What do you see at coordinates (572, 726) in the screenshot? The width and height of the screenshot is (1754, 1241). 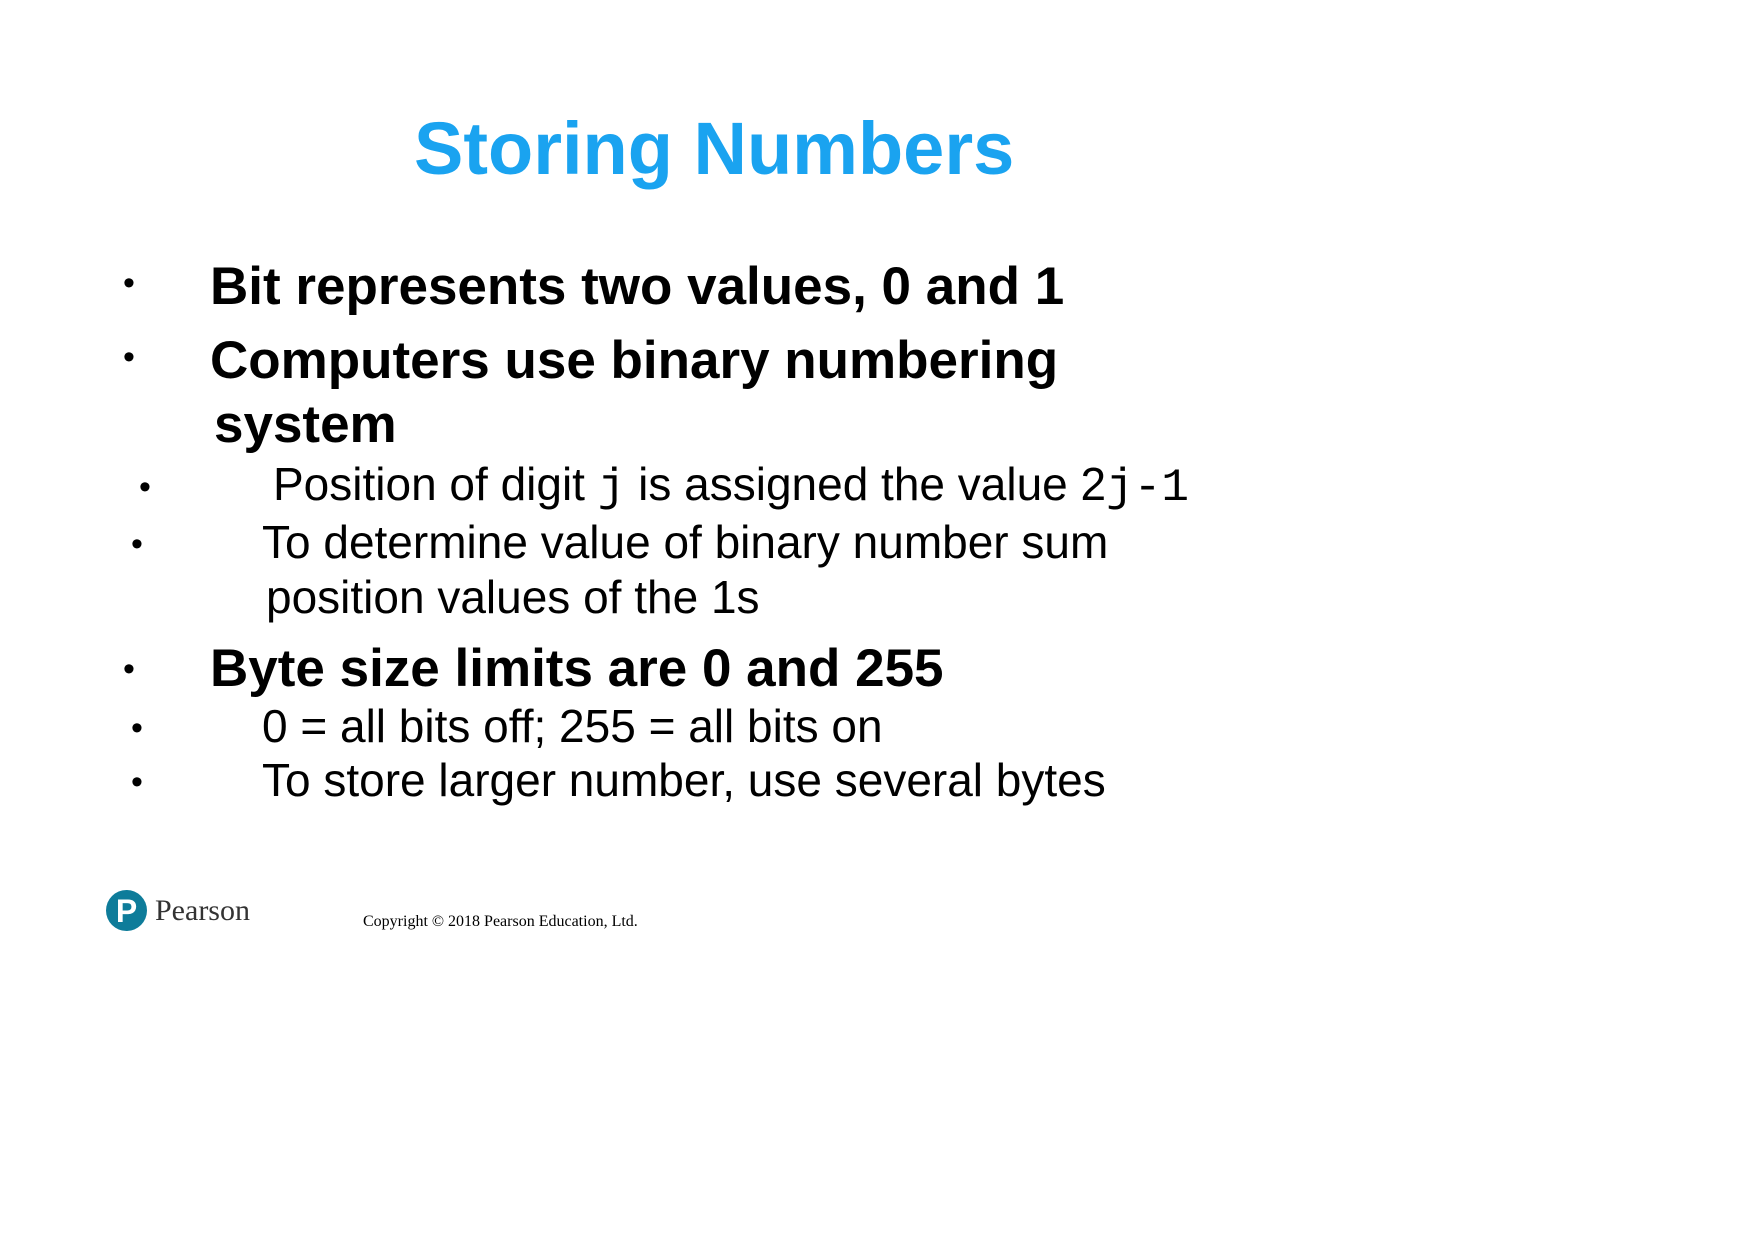 I see `sub-bullet-bits-on-off: 0 = all bits off; 255 = all bits on` at bounding box center [572, 726].